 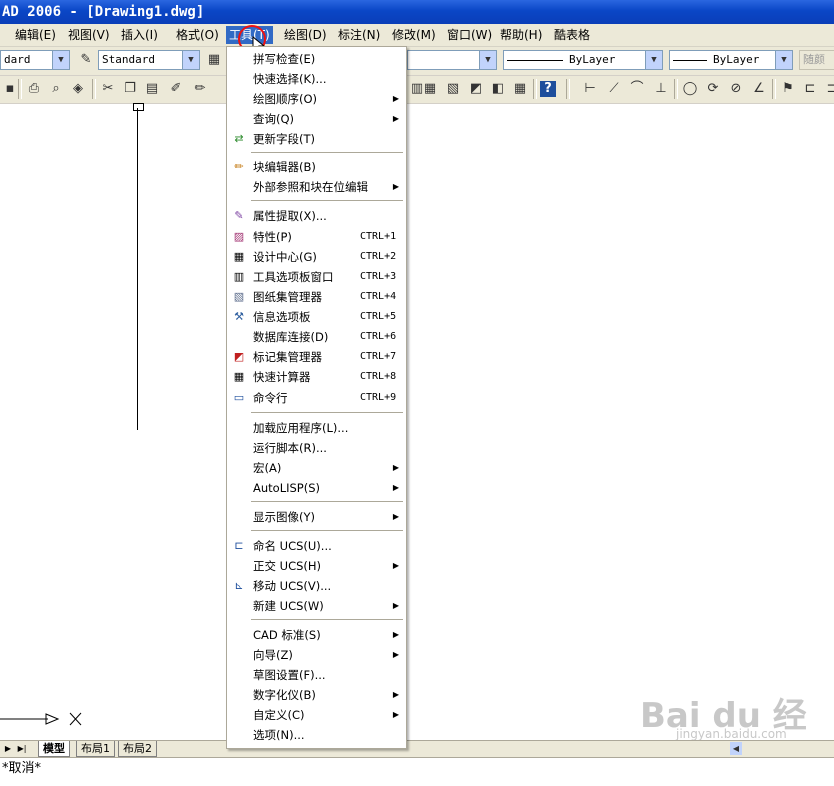 I want to click on linetype-select: ByLayer ▼, so click(x=731, y=60).